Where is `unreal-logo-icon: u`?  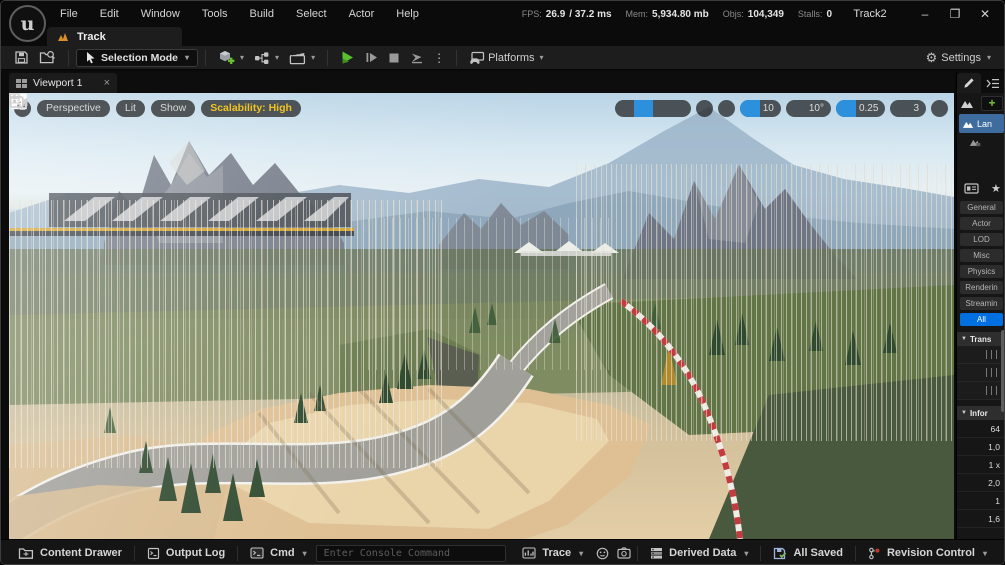
unreal-logo-icon: u is located at coordinates (27, 23).